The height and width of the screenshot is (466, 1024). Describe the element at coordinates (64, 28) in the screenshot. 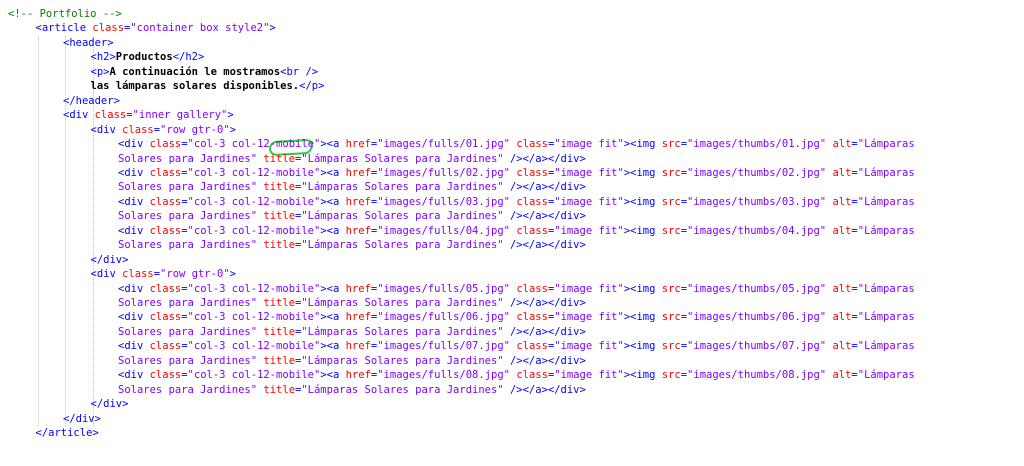

I see `code-token: <article` at that location.